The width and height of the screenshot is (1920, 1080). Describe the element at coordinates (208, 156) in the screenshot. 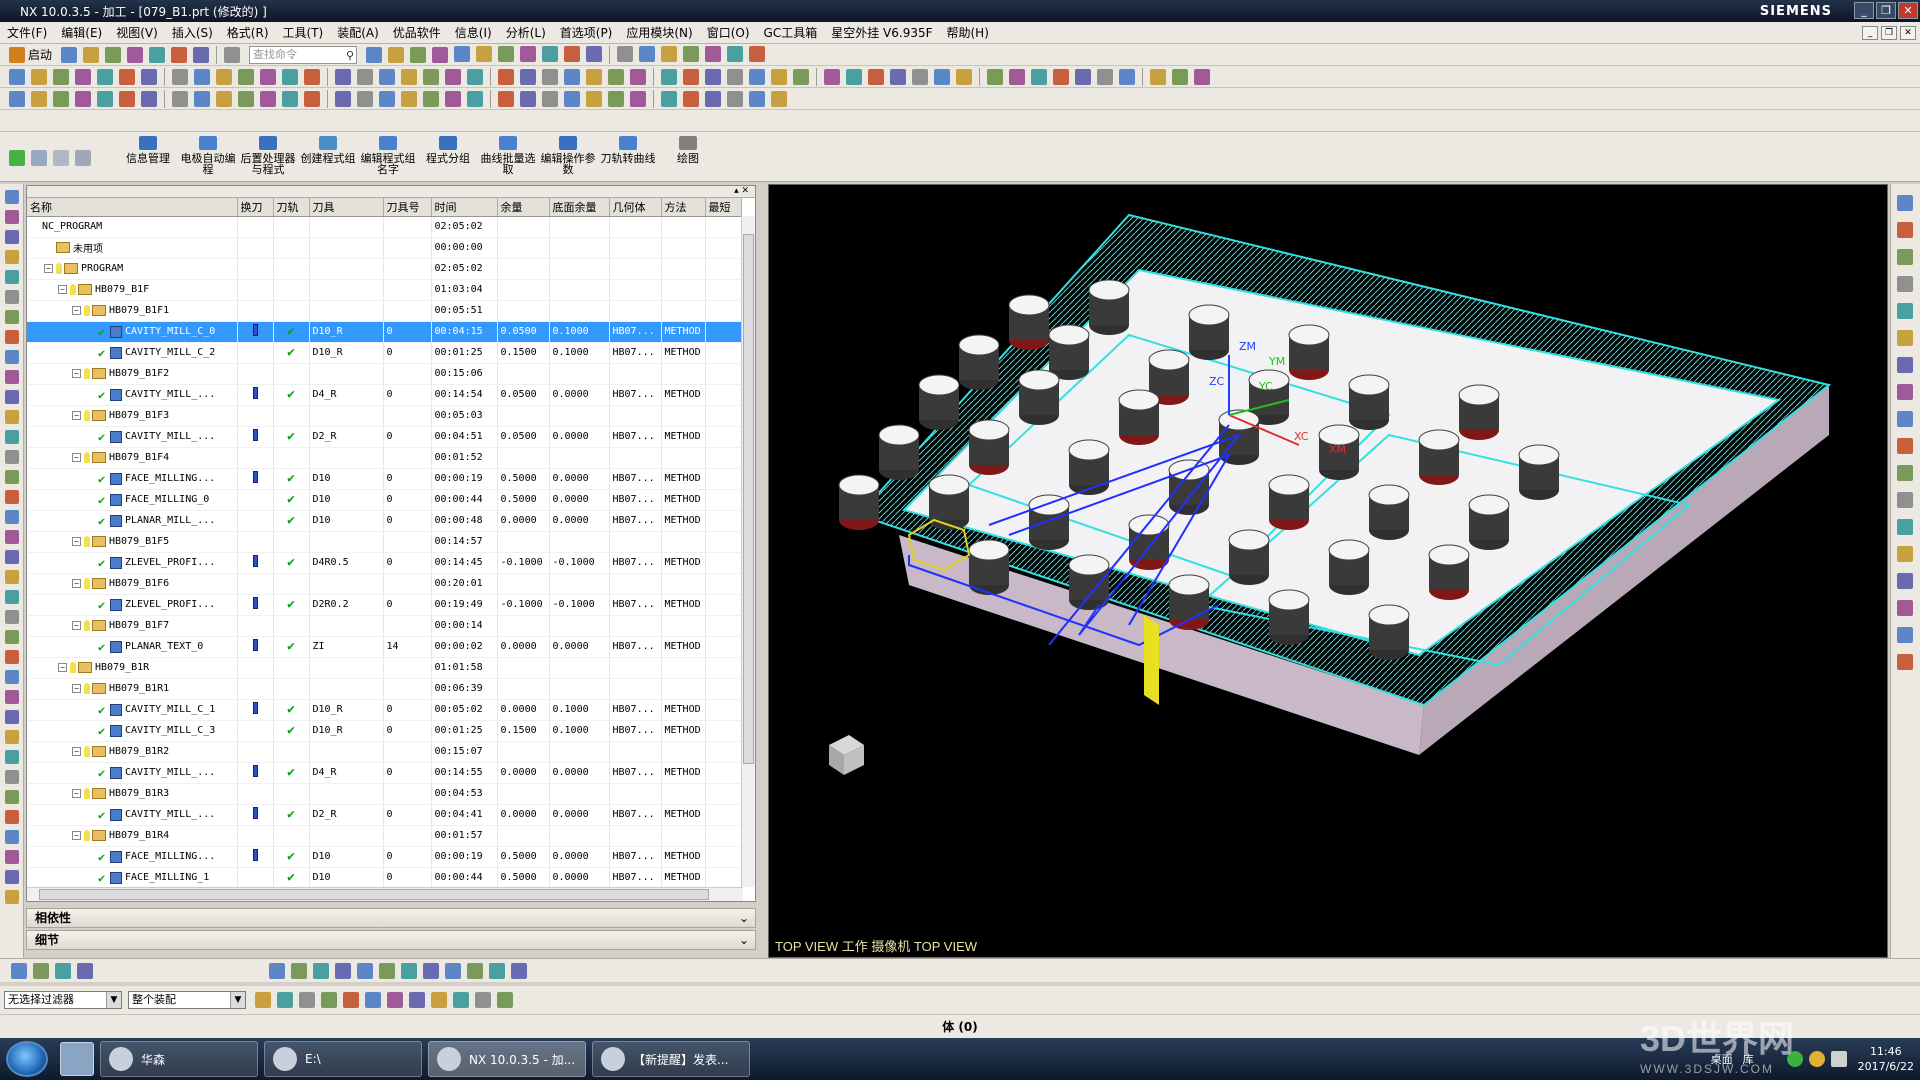

I see `custom-button-1: 电极自动编程` at that location.